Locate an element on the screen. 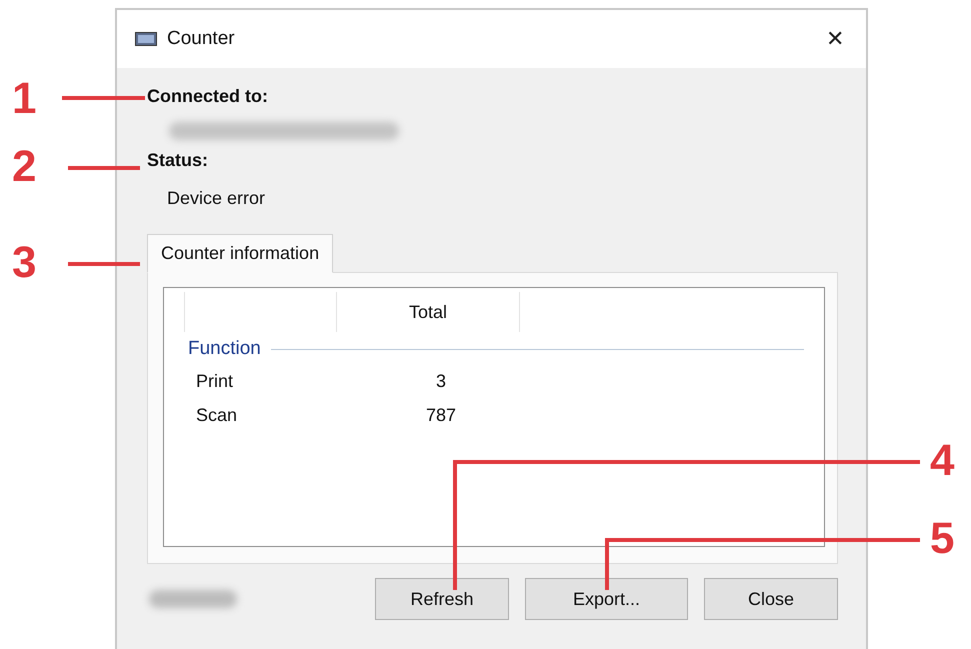  counter-app-icon is located at coordinates (146, 39).